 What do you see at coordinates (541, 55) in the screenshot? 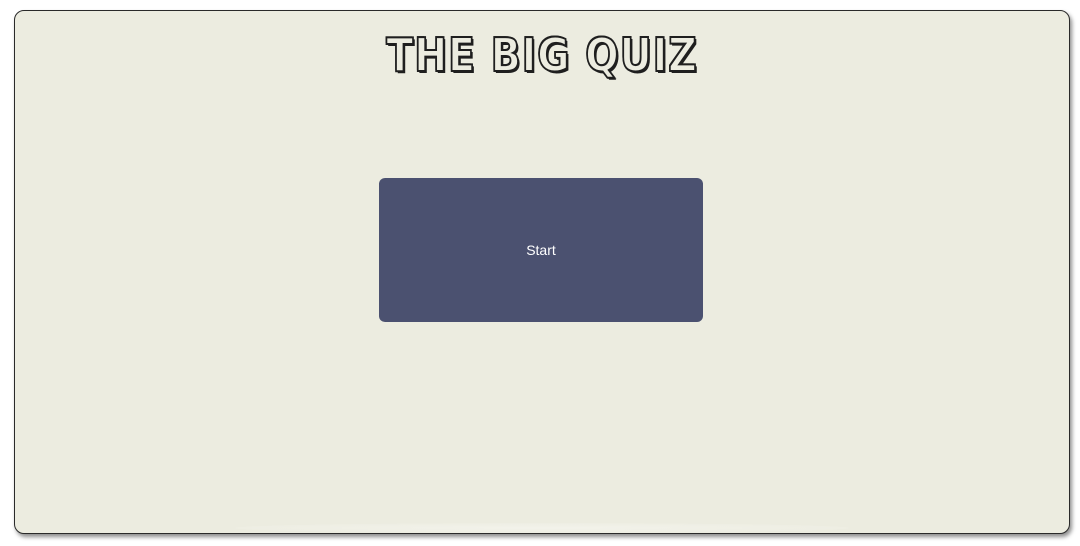
I see `page-title: THE BIG QUIZ` at bounding box center [541, 55].